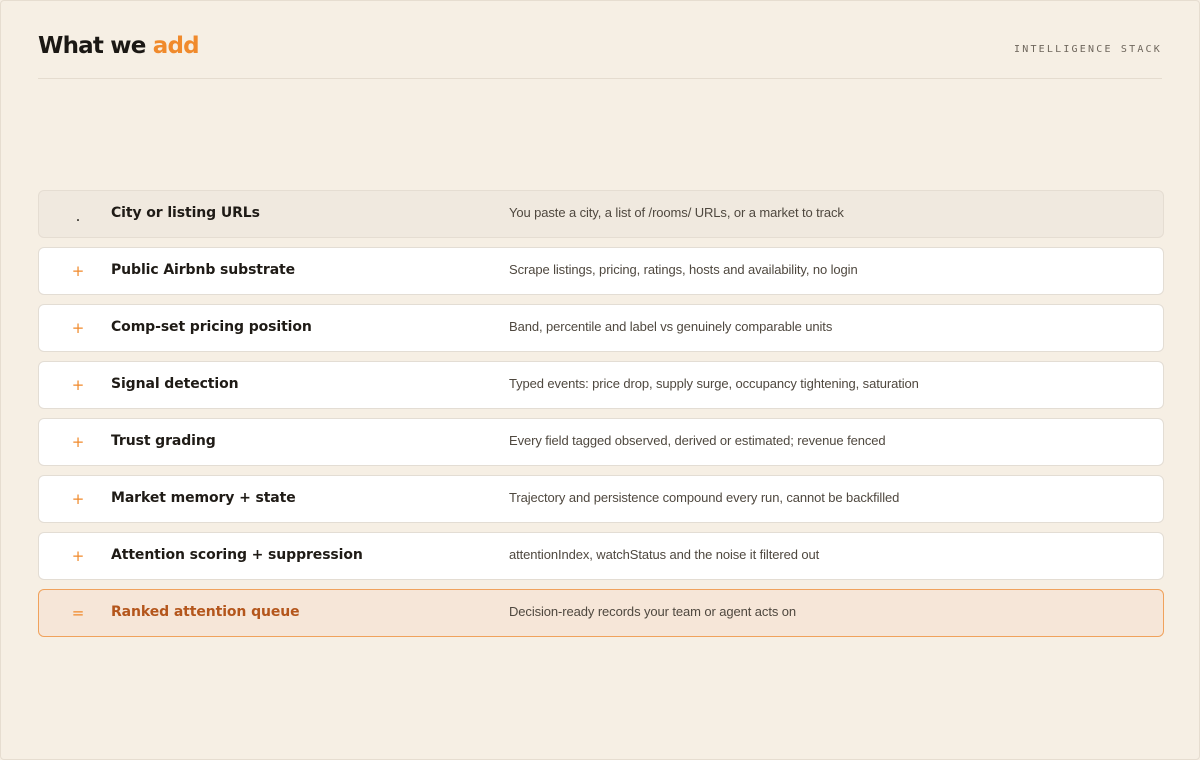 This screenshot has width=1200, height=760. Describe the element at coordinates (163, 441) in the screenshot. I see `row-label: Trust grading` at that location.